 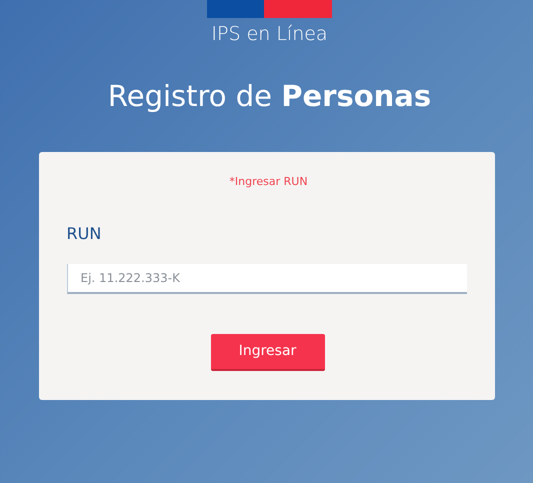 I want to click on run-label: RUN, so click(x=84, y=233).